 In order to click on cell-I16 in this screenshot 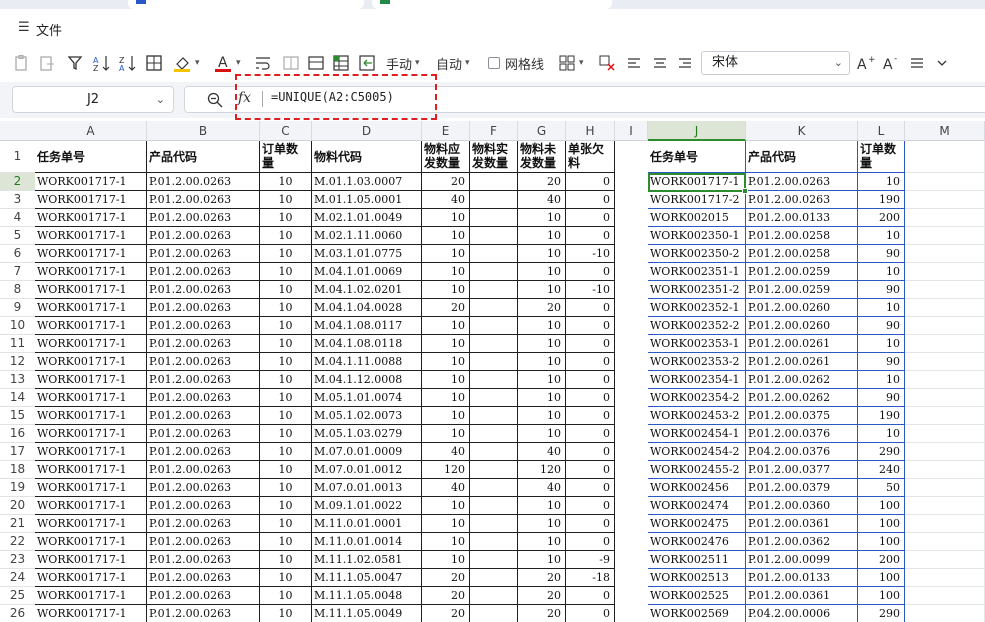, I will do `click(631, 434)`.